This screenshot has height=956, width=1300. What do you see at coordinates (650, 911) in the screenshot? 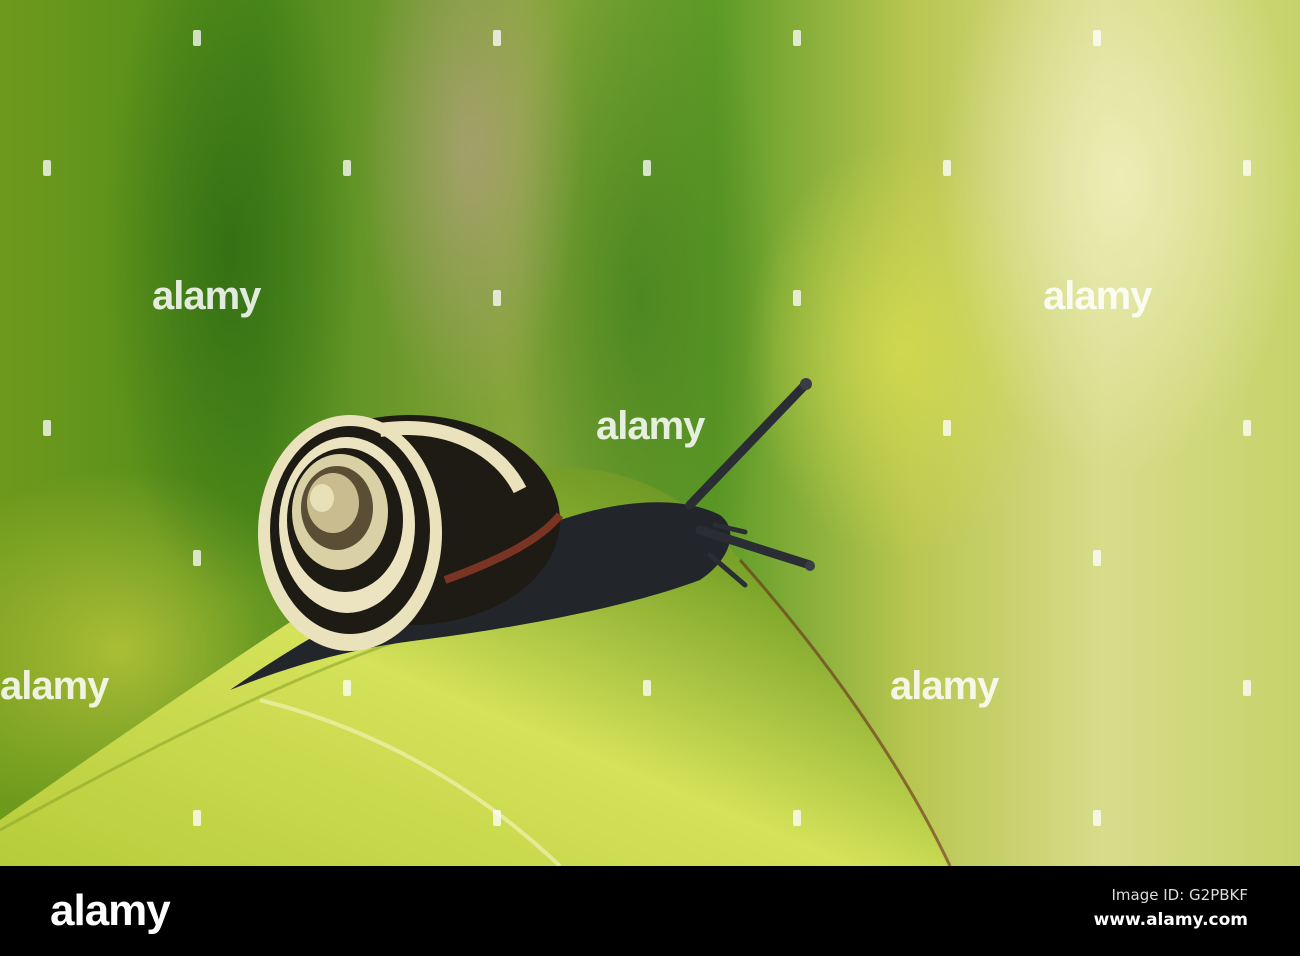
I see `footer-bar: alamy Image ID: G2PBKF www.alamy.com` at bounding box center [650, 911].